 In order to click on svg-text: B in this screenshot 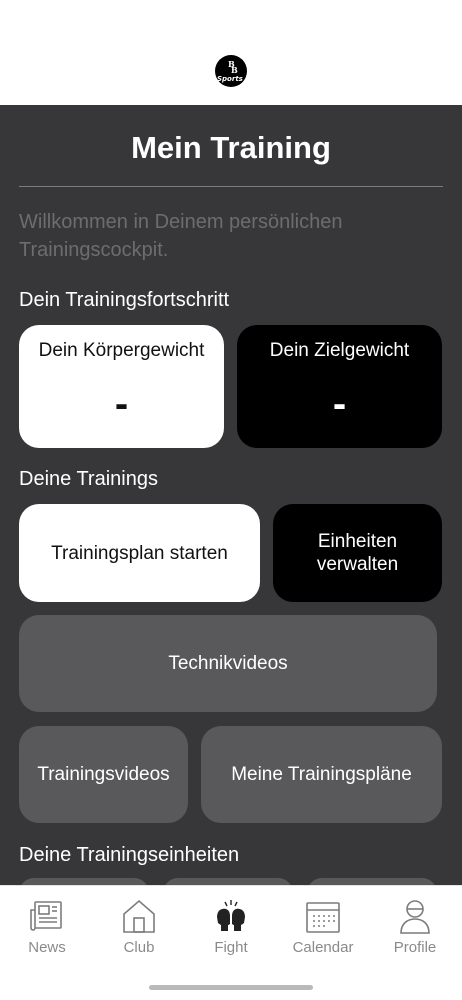, I will do `click(234, 70)`.